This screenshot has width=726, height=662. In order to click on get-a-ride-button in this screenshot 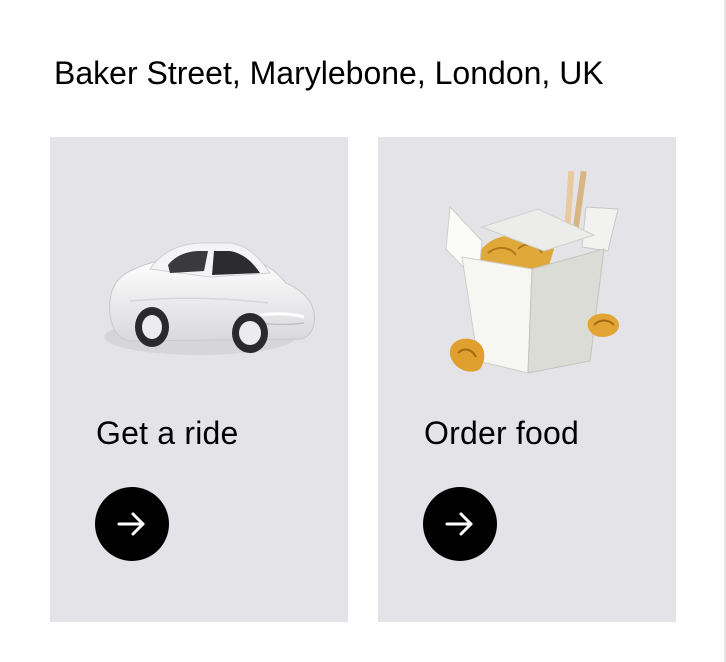, I will do `click(132, 524)`.